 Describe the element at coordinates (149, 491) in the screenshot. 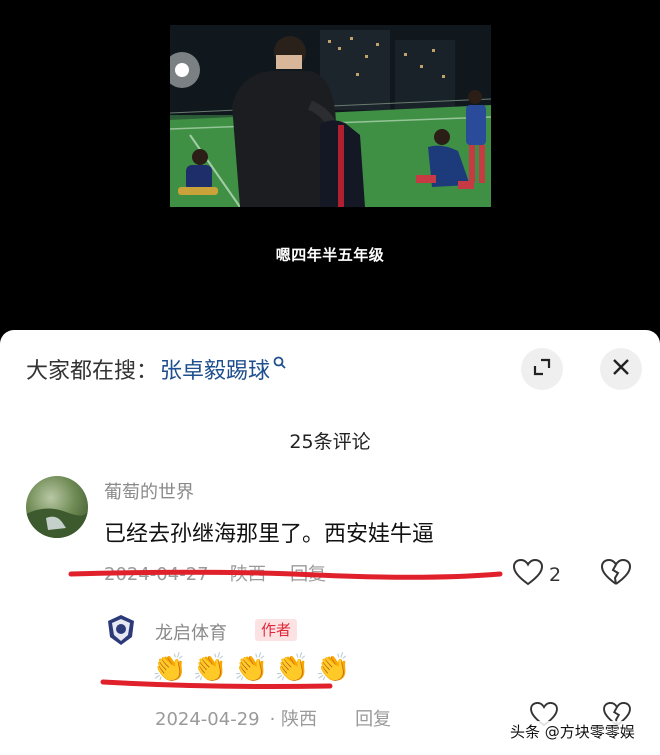

I see `comment-username: 葡萄的世界` at that location.